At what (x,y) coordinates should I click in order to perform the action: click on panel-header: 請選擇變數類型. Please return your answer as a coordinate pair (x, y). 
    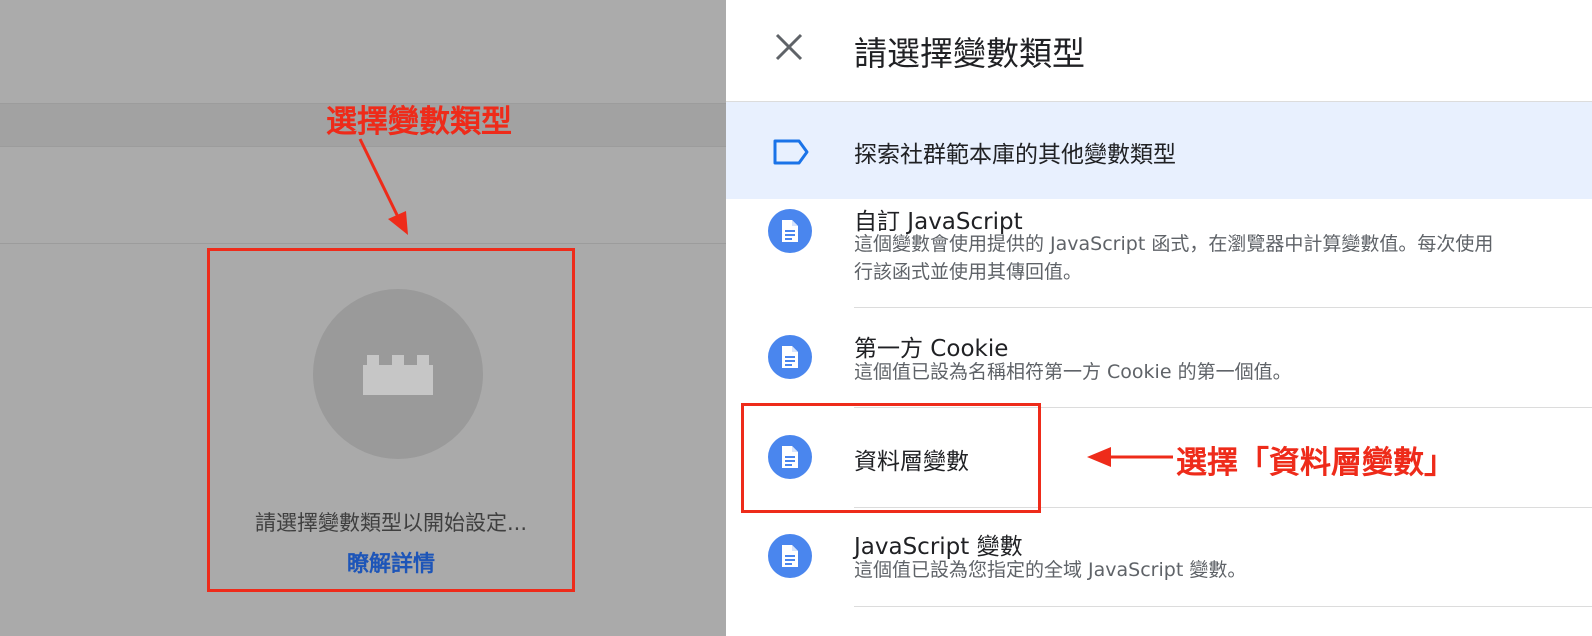
    Looking at the image, I should click on (1159, 51).